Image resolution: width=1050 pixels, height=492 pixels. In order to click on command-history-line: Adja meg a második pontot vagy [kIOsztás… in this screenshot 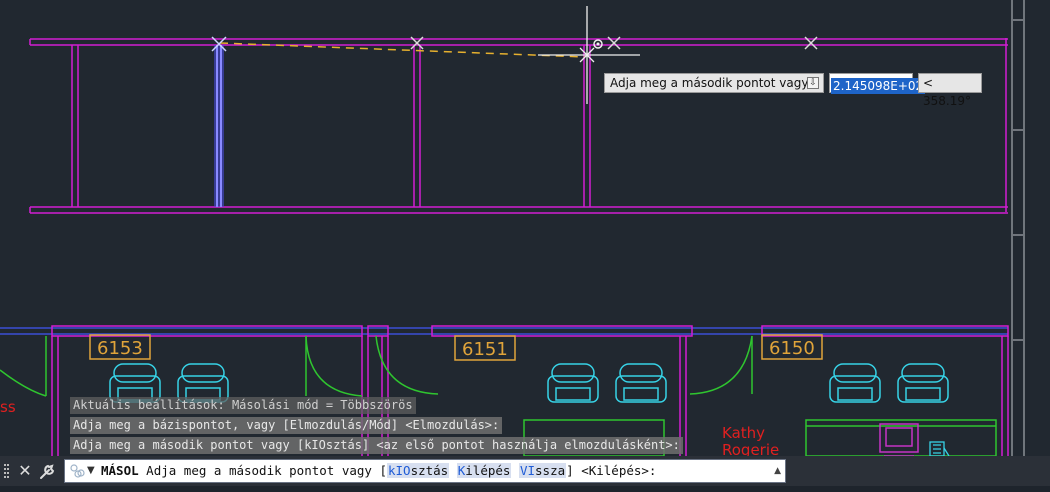, I will do `click(376, 445)`.